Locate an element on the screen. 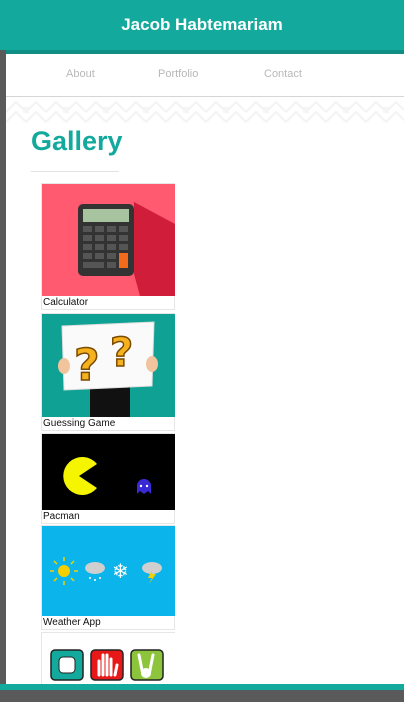 The height and width of the screenshot is (704, 404). rock-paper-scissors-thumbnail is located at coordinates (108, 662).